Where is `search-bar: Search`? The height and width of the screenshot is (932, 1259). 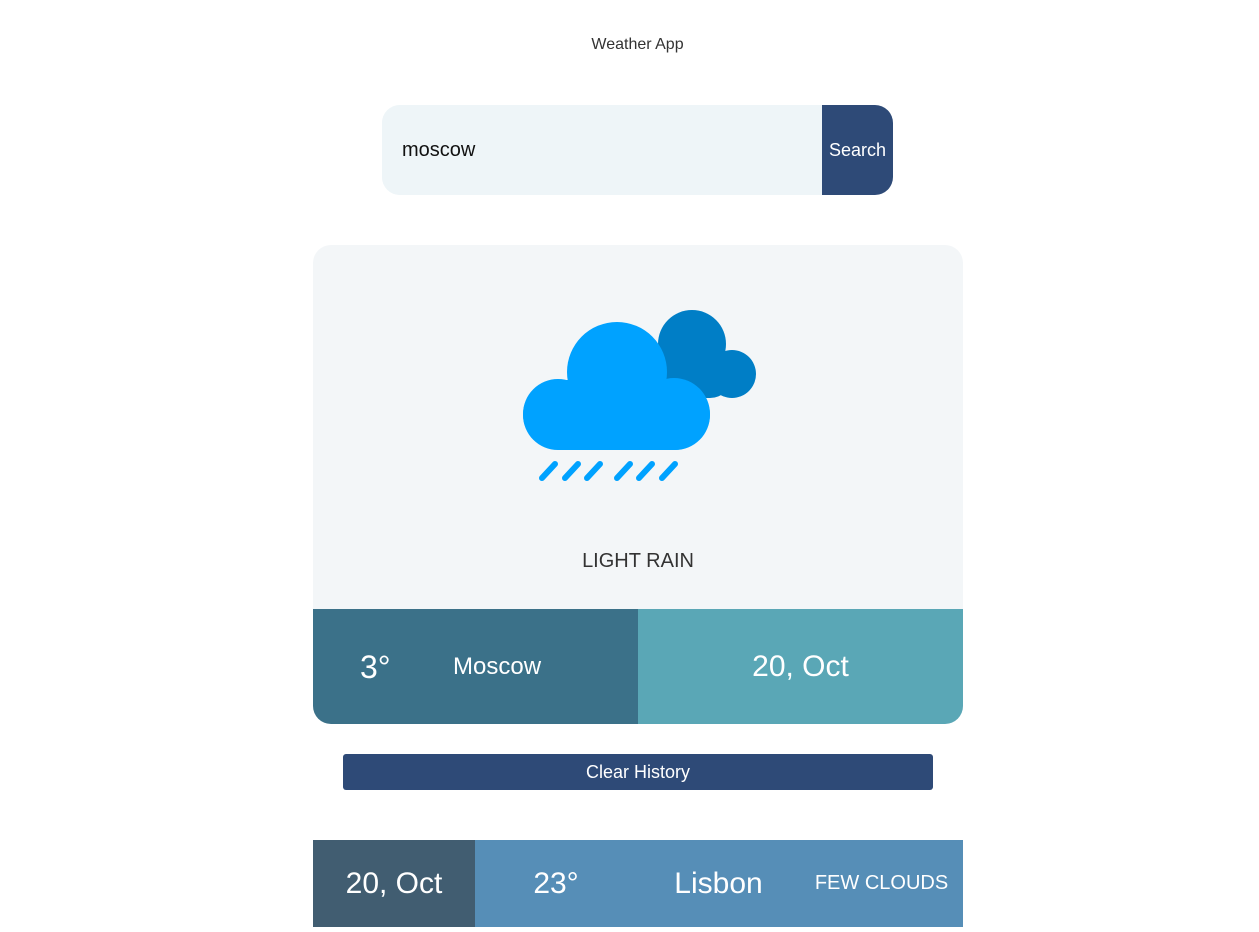
search-bar: Search is located at coordinates (637, 150).